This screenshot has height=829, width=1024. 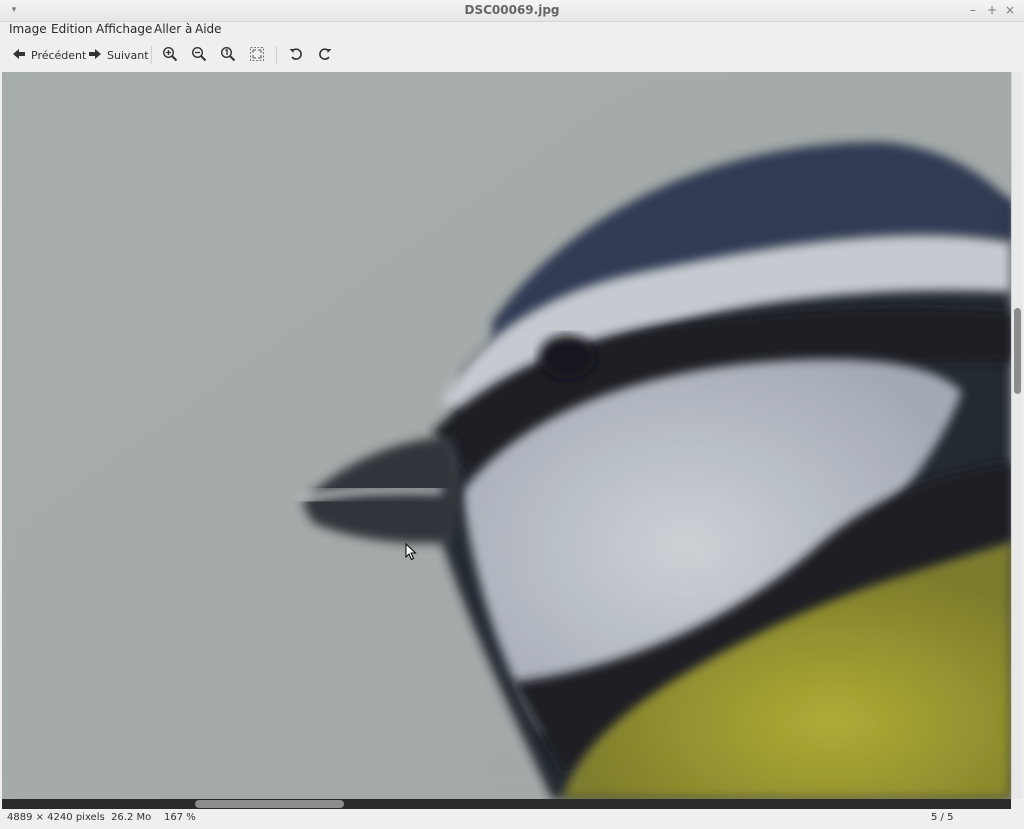 I want to click on toolbar: Précédent Suivant, so click(x=512, y=55).